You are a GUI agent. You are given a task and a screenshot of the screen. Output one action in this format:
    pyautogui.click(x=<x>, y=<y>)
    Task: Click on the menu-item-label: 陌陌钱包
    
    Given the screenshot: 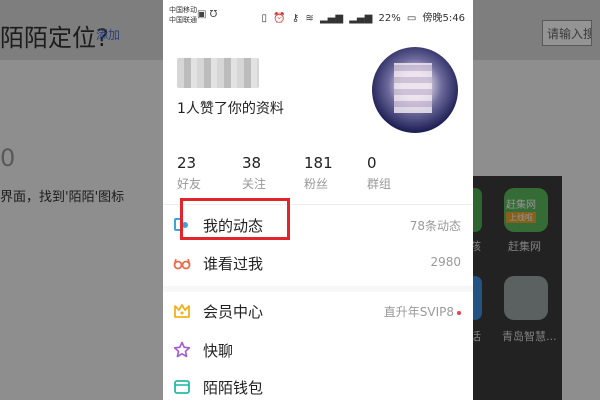 What is the action you would take?
    pyautogui.click(x=233, y=388)
    